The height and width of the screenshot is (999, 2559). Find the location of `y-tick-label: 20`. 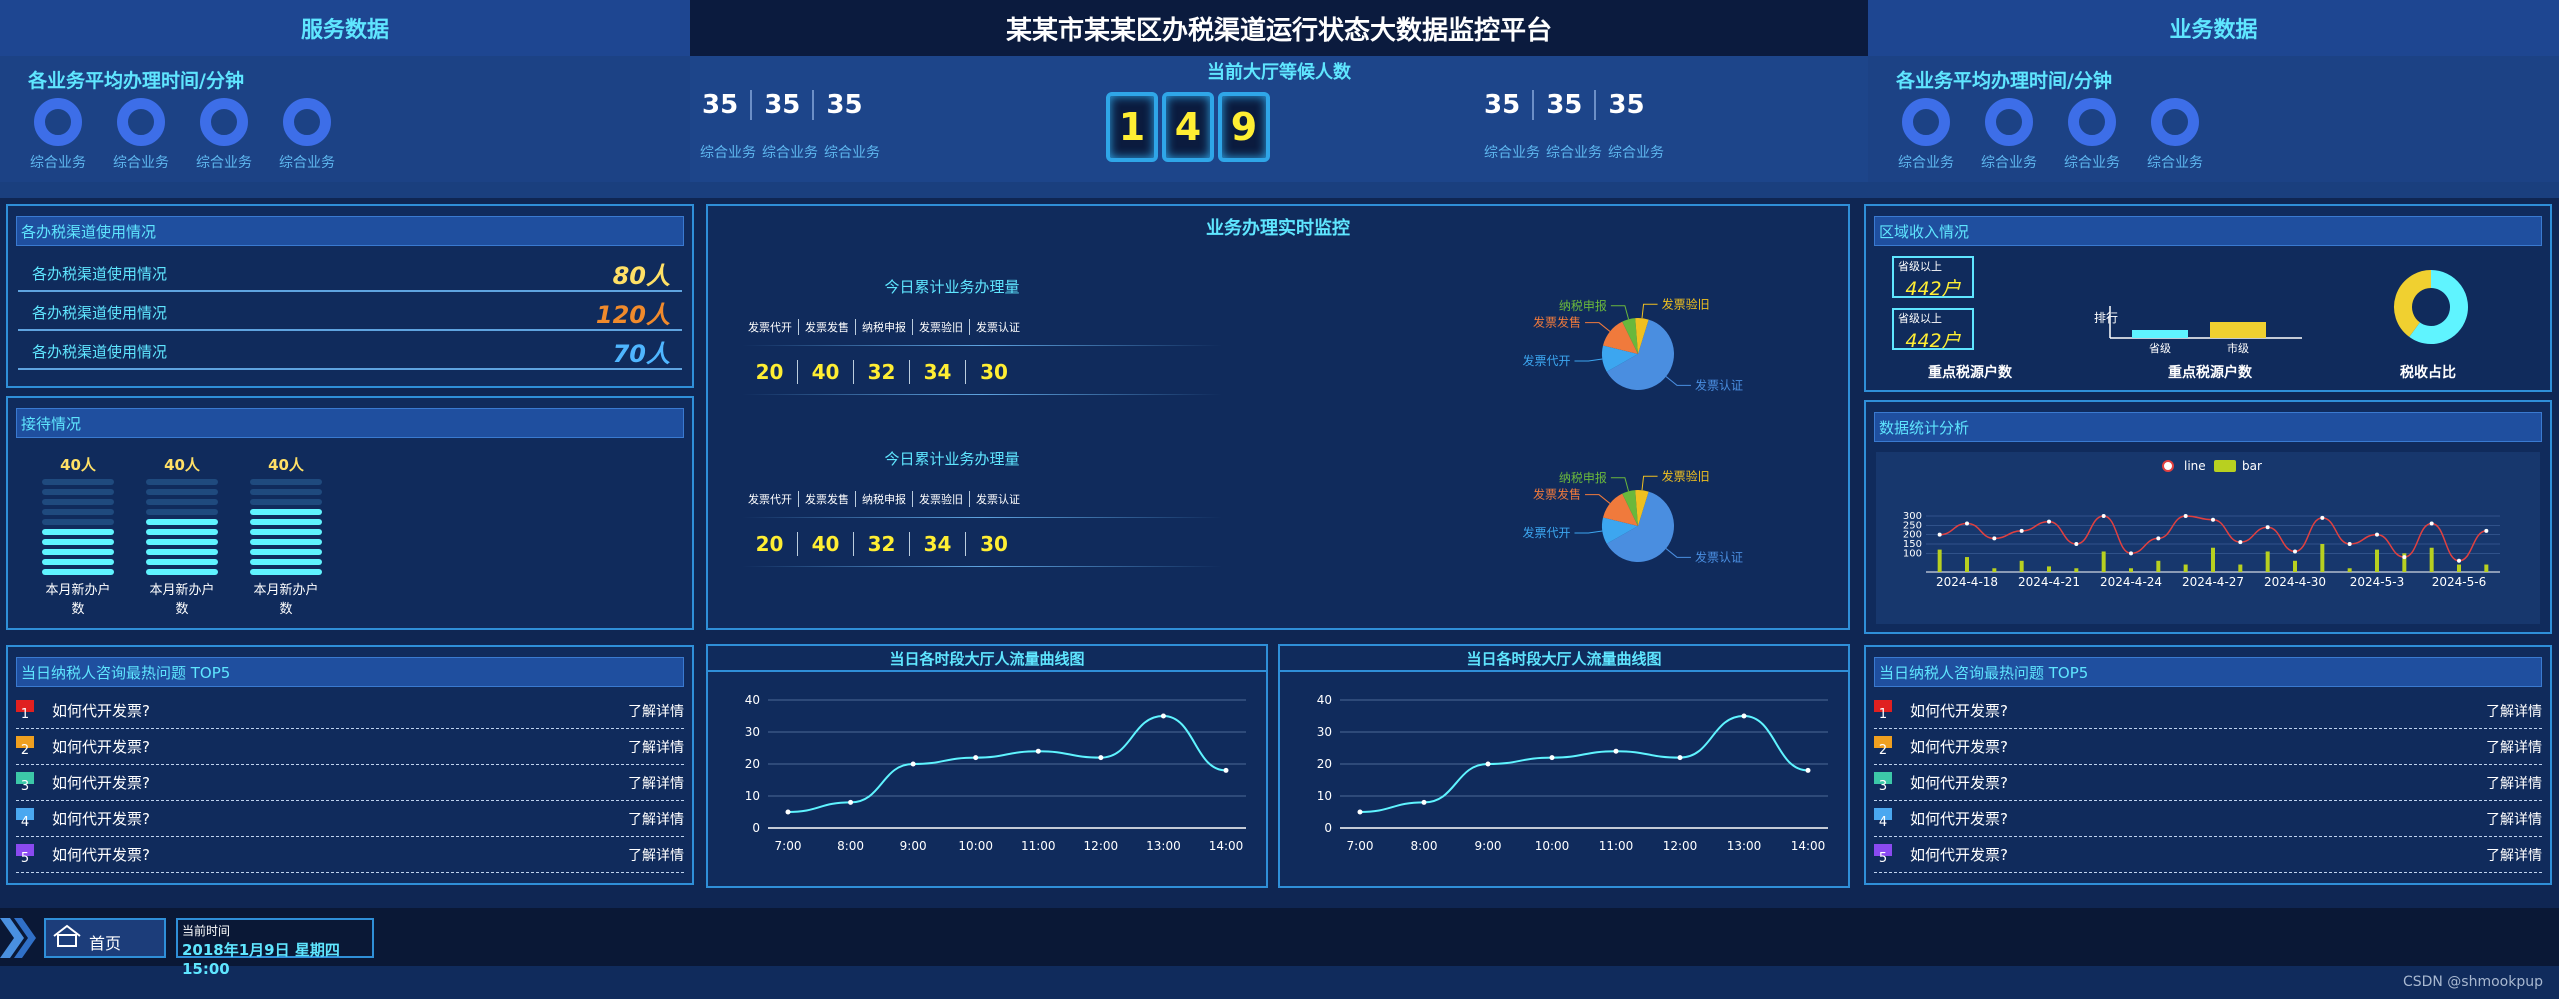

y-tick-label: 20 is located at coordinates (1324, 764).